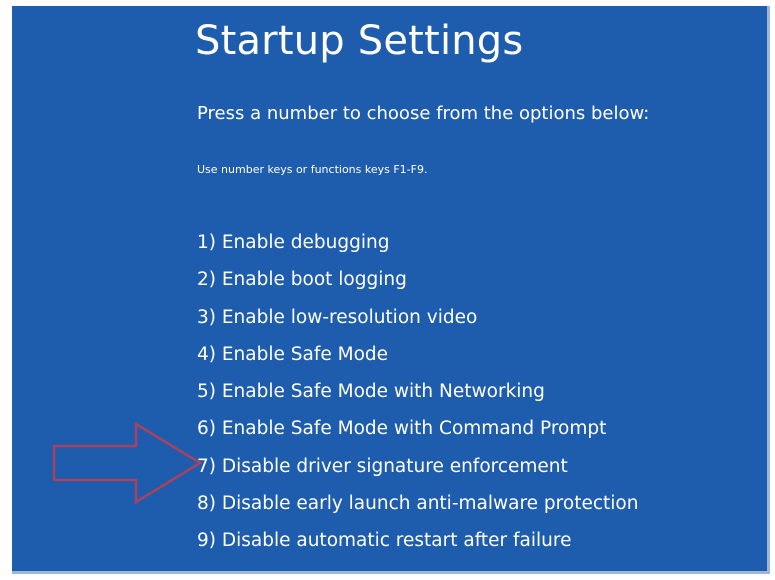 This screenshot has width=775, height=580. Describe the element at coordinates (417, 466) in the screenshot. I see `option-disable-driver-signature-enforcement: 7) Disable driver signature enforcement` at that location.